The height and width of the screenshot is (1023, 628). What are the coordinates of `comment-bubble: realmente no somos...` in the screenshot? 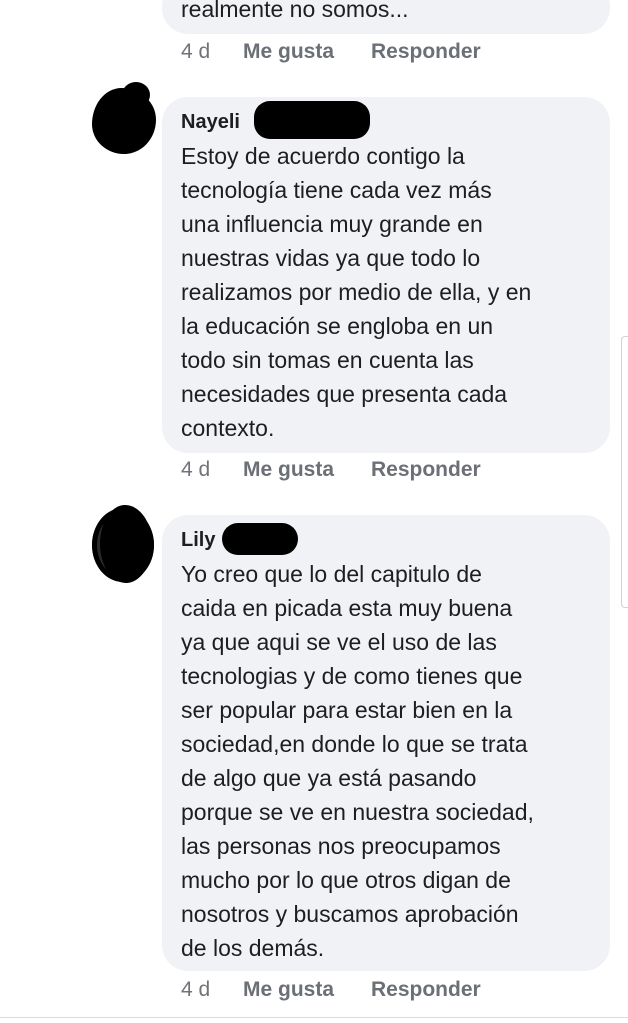 It's located at (386, 17).